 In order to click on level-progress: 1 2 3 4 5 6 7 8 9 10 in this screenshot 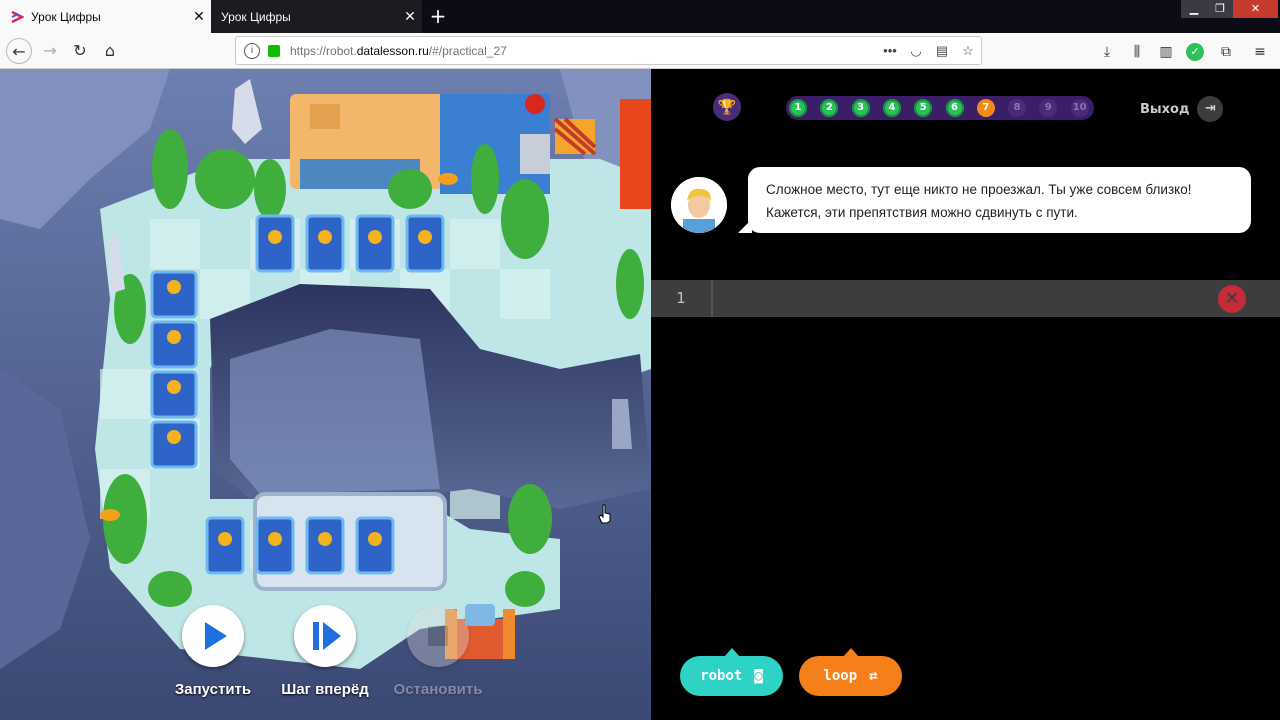, I will do `click(940, 108)`.